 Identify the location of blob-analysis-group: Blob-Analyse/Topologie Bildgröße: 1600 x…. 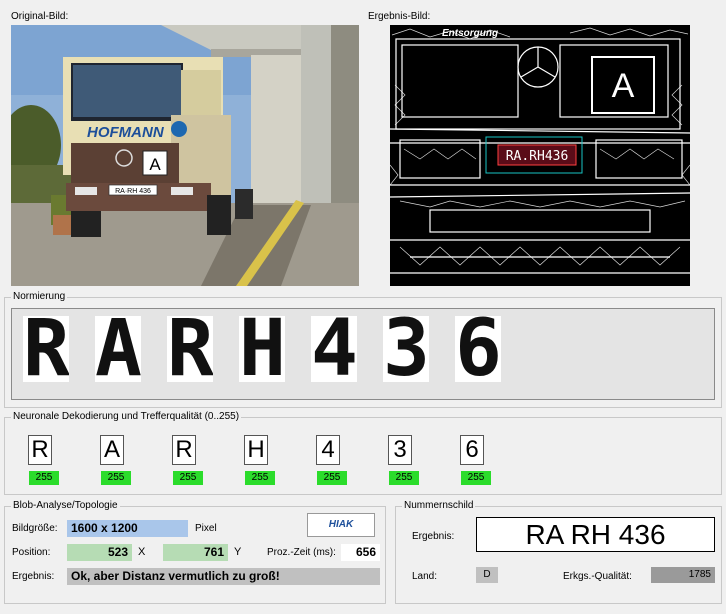
(195, 552).